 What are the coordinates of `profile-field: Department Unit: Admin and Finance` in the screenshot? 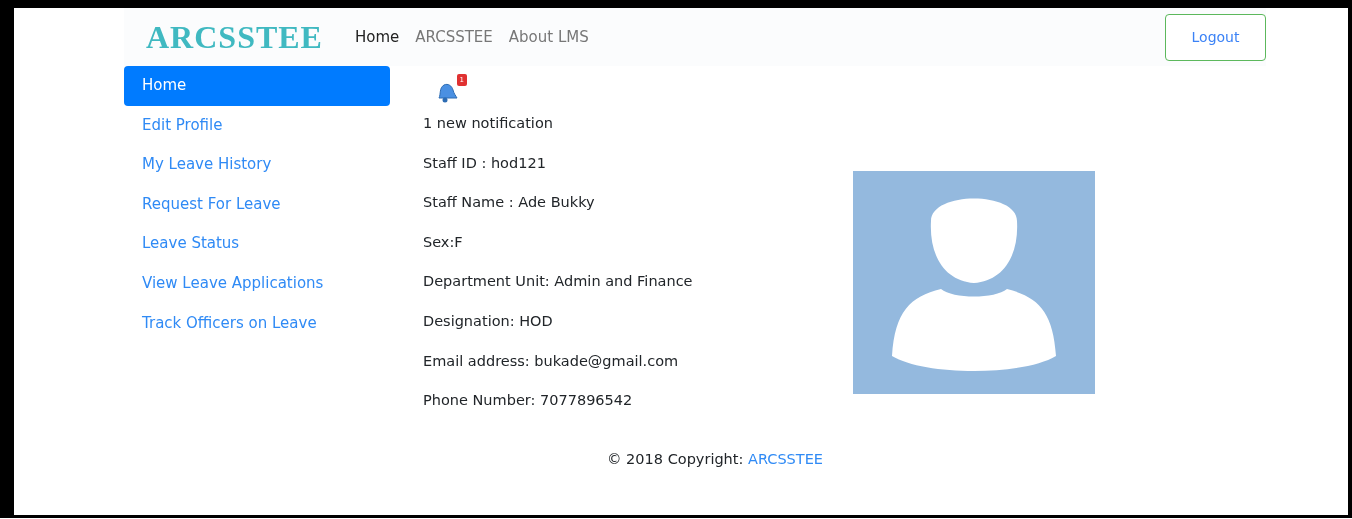 It's located at (638, 282).